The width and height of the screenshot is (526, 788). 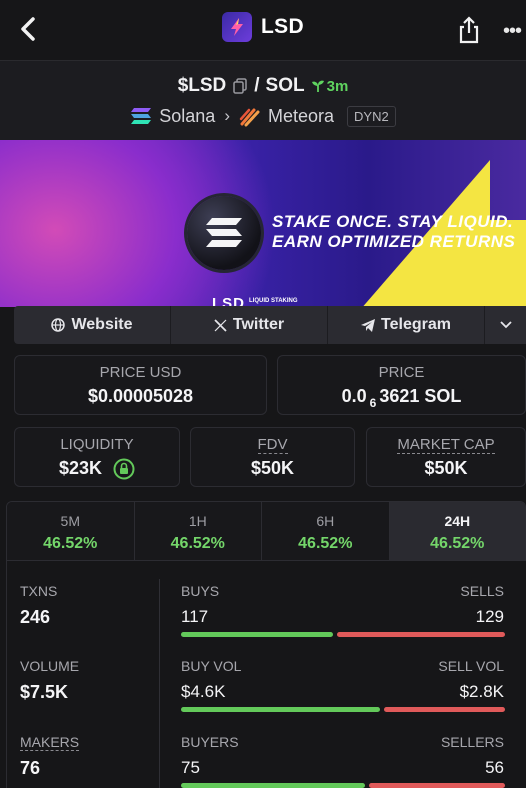 I want to click on age-value: 3m, so click(x=337, y=86).